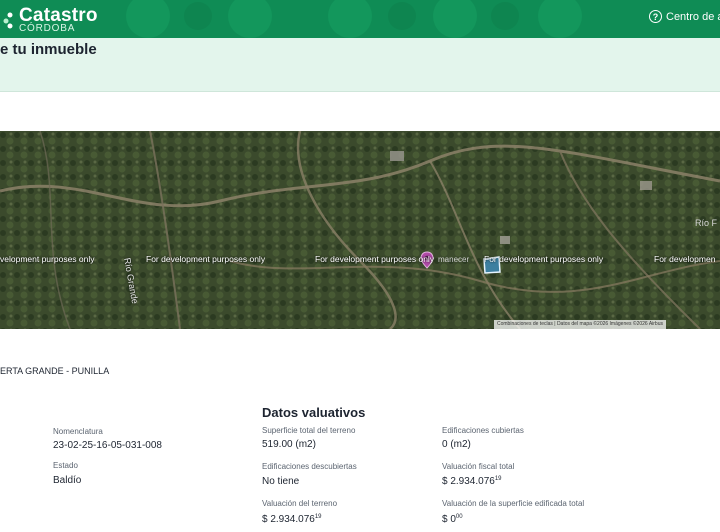 This screenshot has width=720, height=532. I want to click on top-bar: Catastro CÓRDOBA ? Centro de ay, so click(360, 19).